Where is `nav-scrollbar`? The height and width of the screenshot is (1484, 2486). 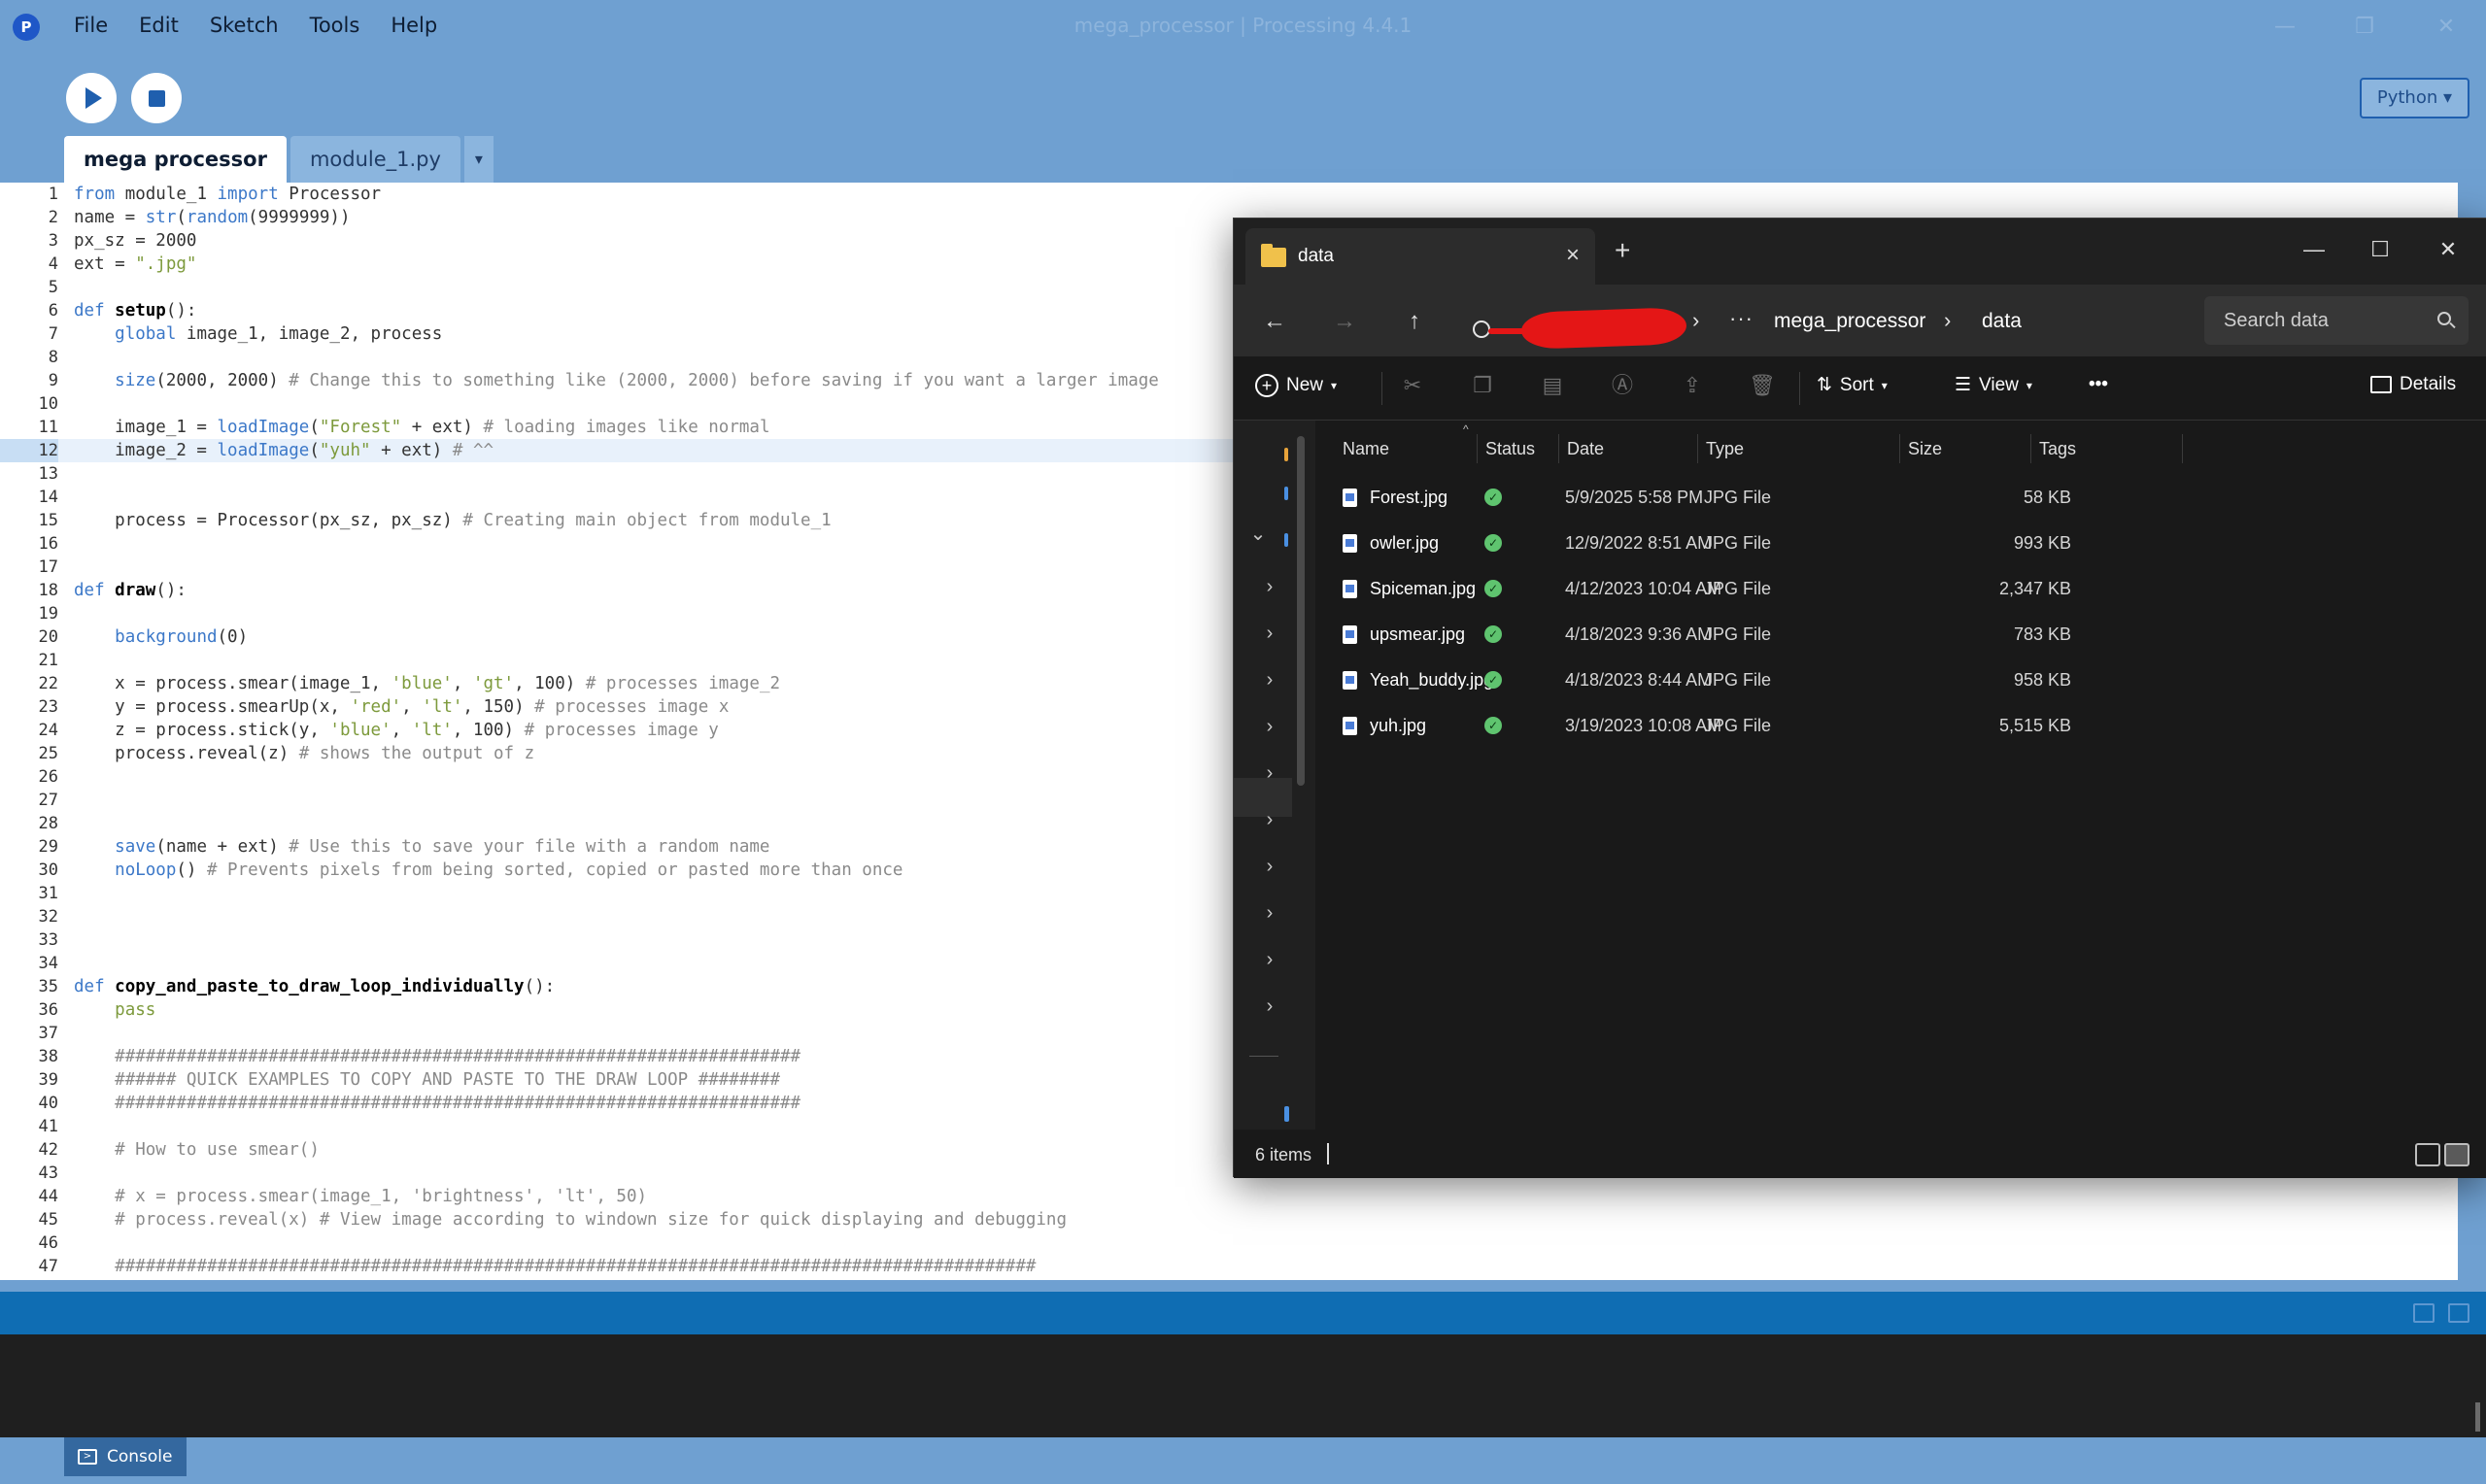
nav-scrollbar is located at coordinates (1301, 611).